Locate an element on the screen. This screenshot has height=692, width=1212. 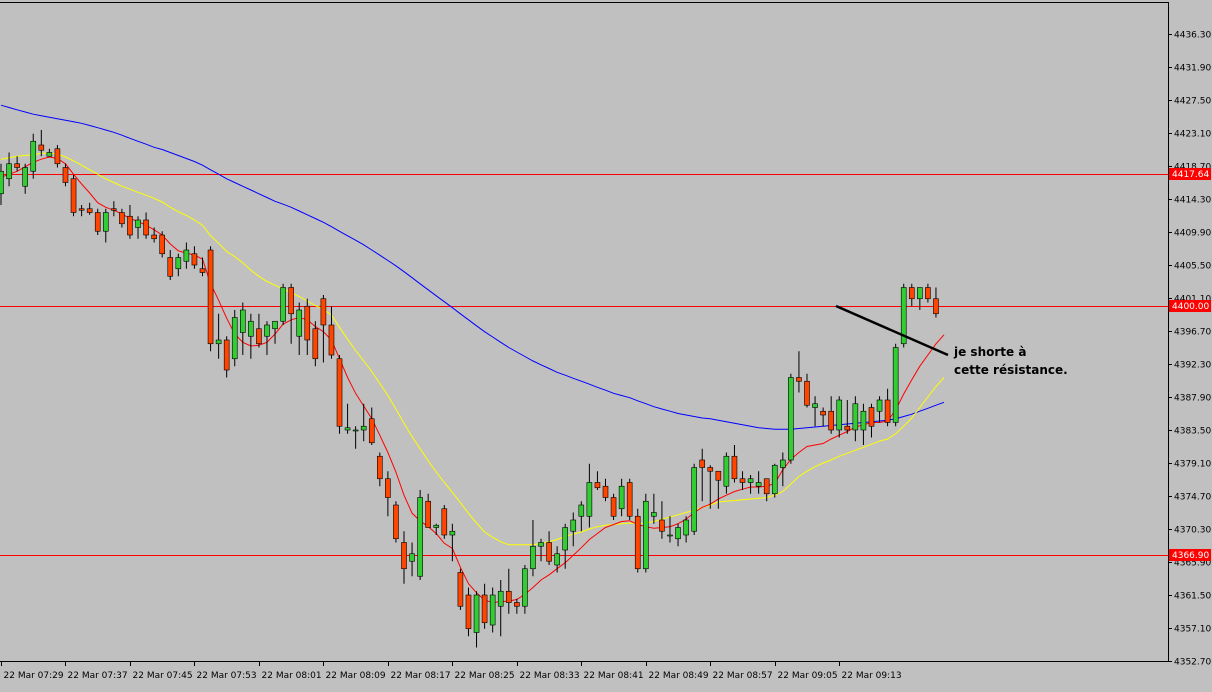
y-tick-label: 4436.30 is located at coordinates (1192, 36).